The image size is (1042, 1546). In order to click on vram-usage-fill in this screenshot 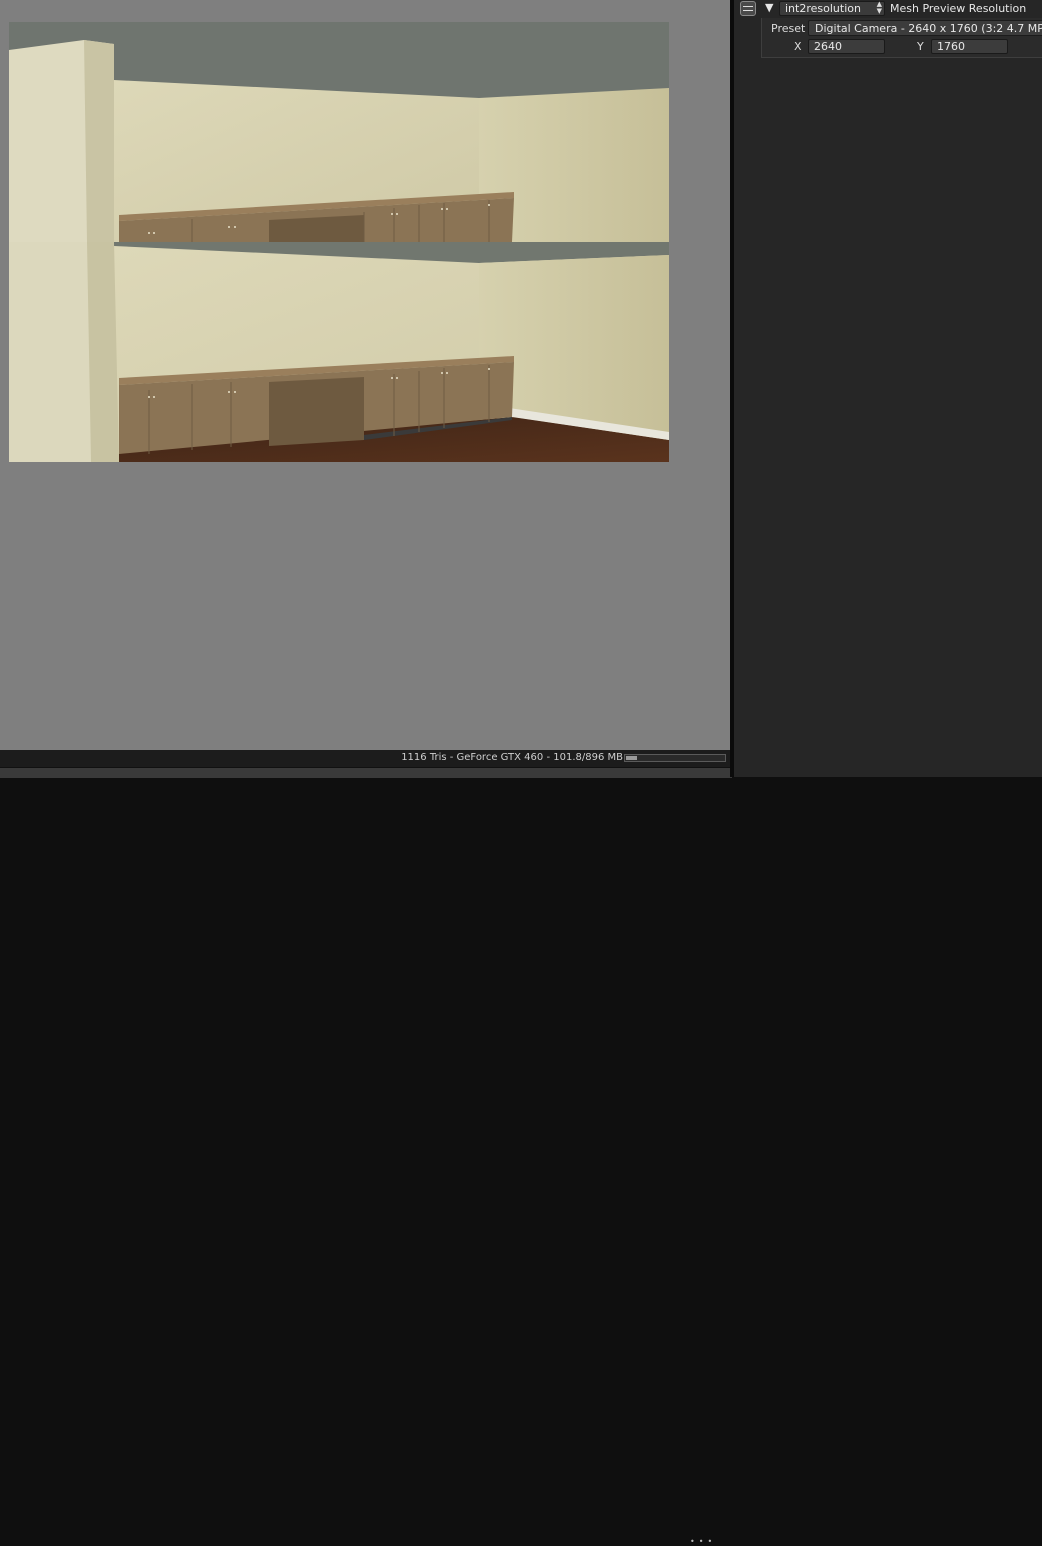, I will do `click(631, 758)`.